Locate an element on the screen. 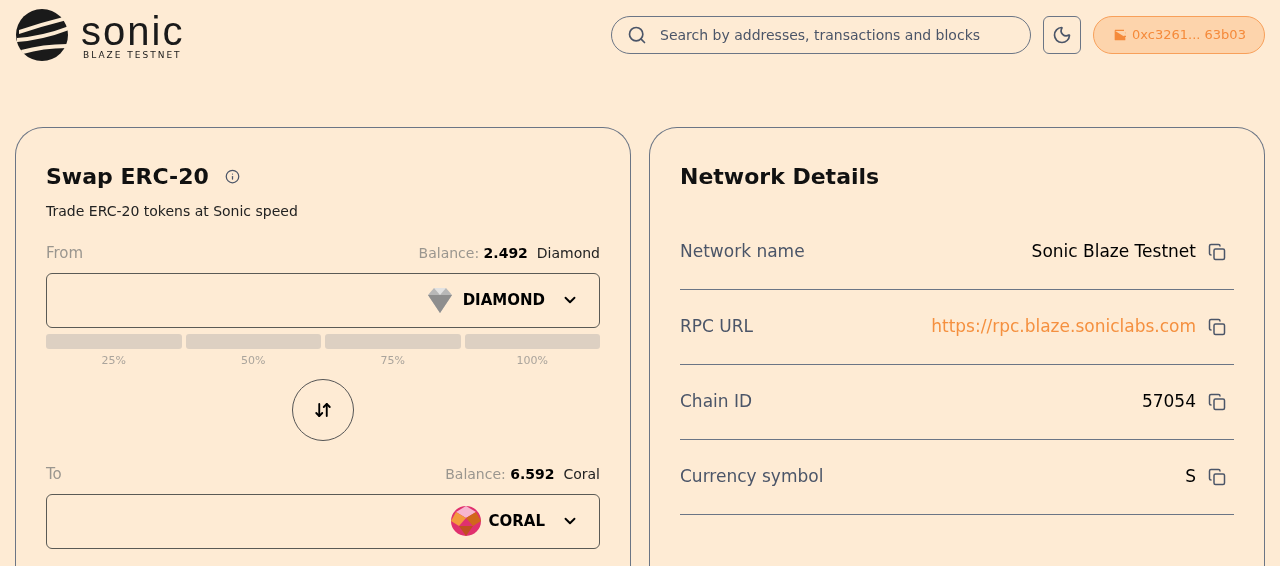  balance-text: Balance: 2.492 Diamond is located at coordinates (509, 253).